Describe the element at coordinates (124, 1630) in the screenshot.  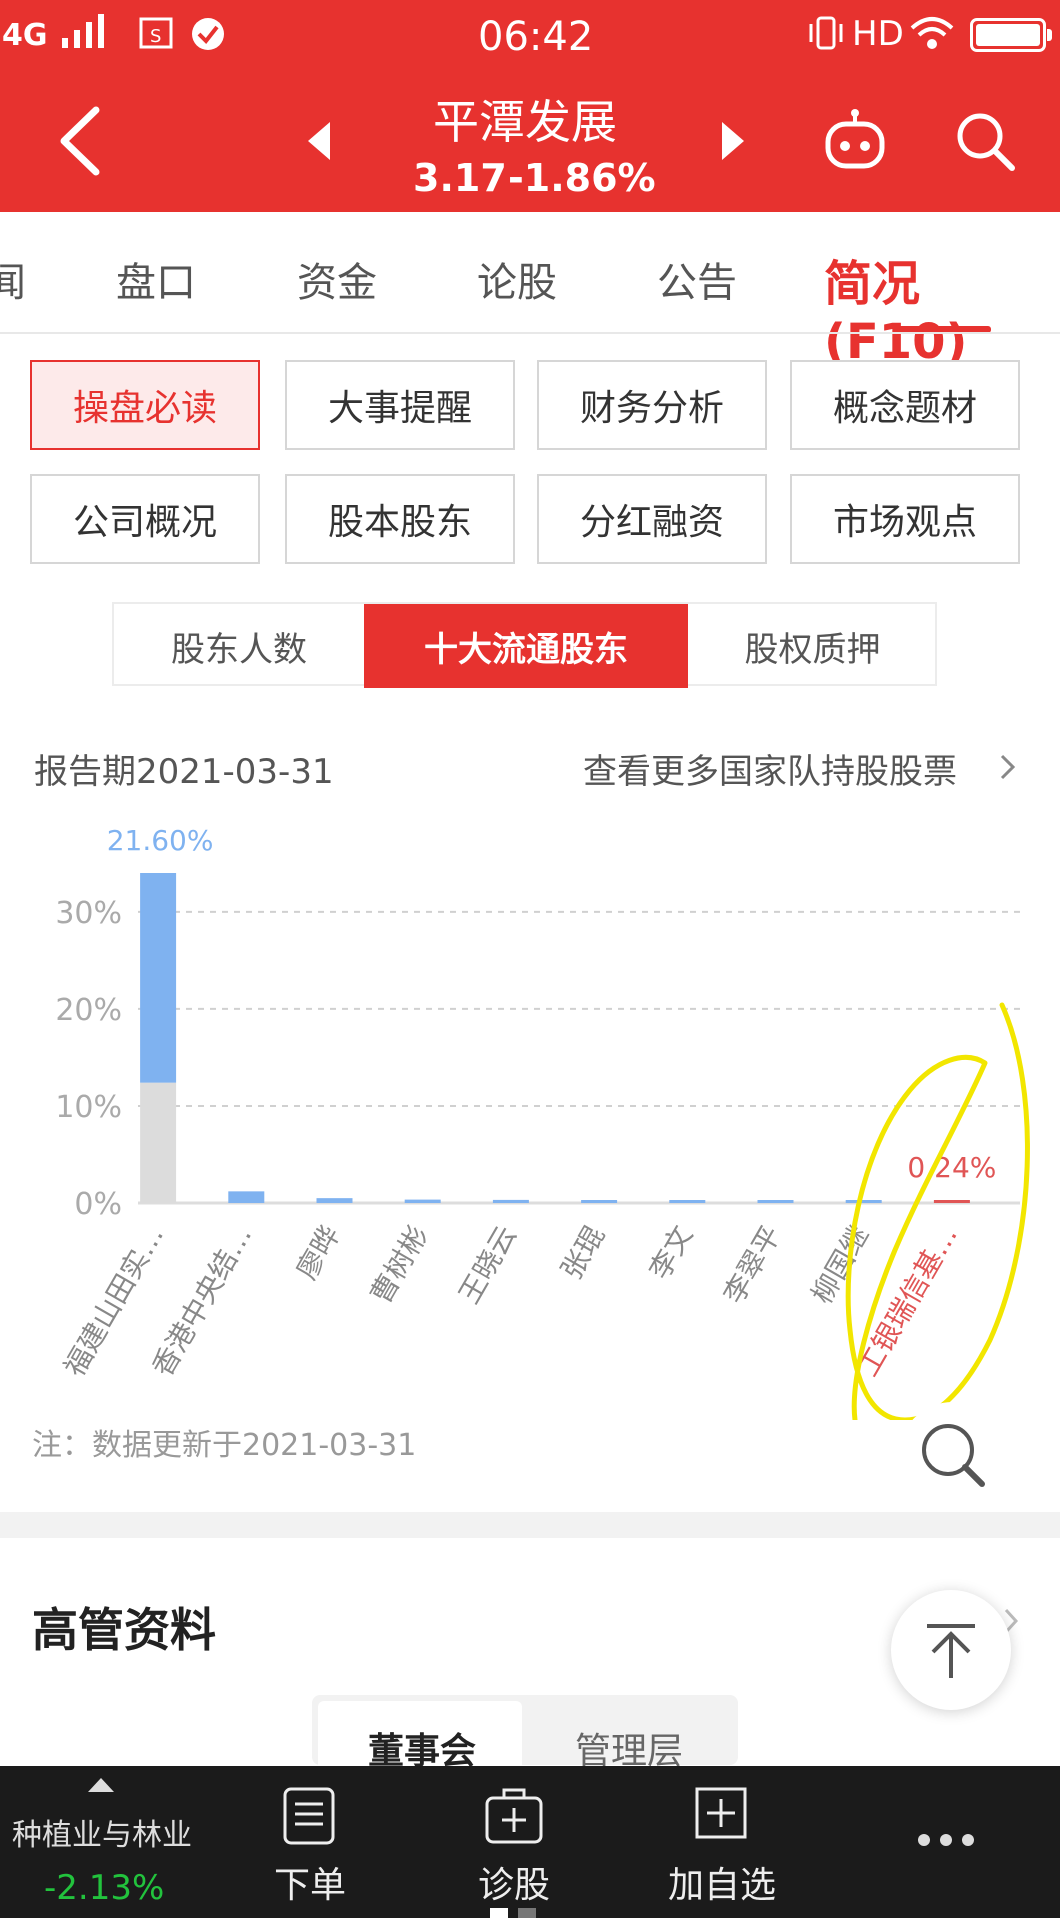
I see `section-title: 高管资料` at that location.